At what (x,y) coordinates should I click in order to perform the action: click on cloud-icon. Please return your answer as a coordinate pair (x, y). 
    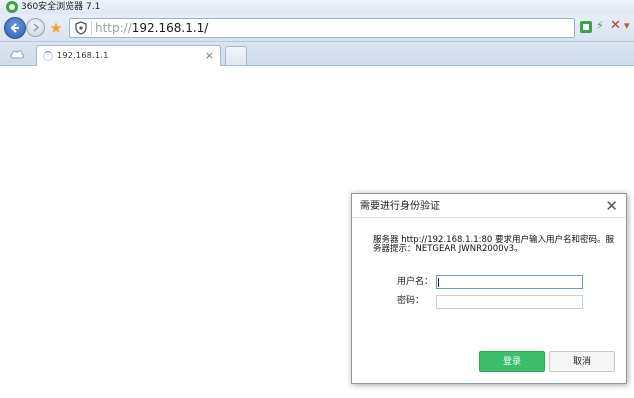
    Looking at the image, I should click on (17, 53).